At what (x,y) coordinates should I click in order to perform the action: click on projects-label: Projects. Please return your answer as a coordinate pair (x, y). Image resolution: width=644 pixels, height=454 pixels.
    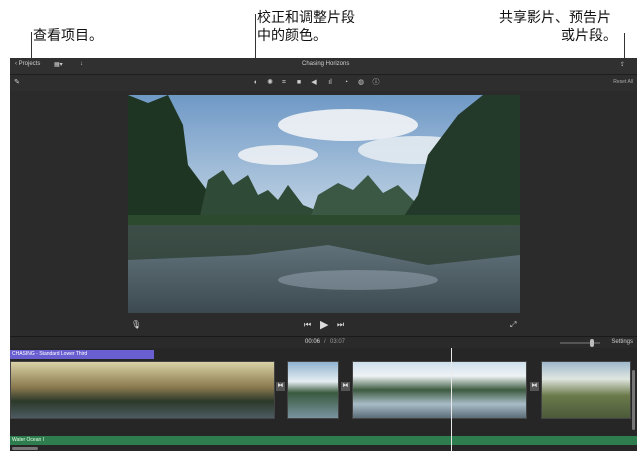
    Looking at the image, I should click on (29, 64).